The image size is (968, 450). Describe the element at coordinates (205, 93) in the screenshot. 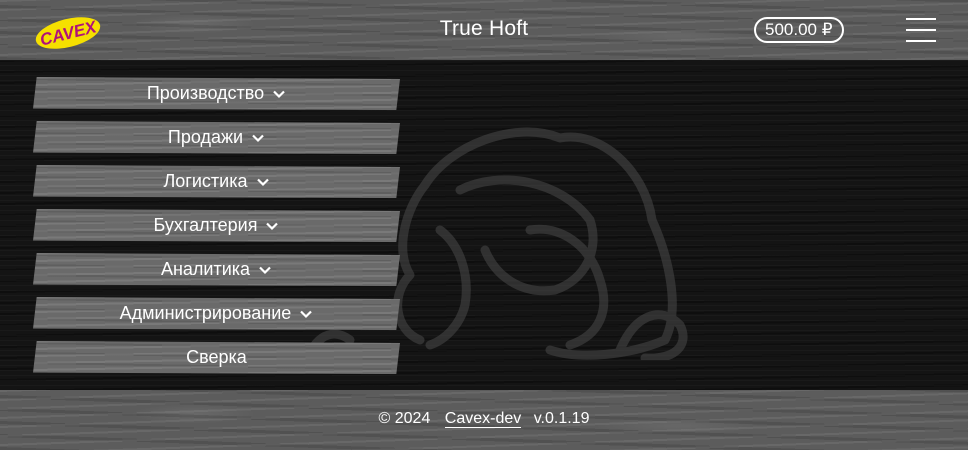

I see `menu-item-label: Производство` at that location.